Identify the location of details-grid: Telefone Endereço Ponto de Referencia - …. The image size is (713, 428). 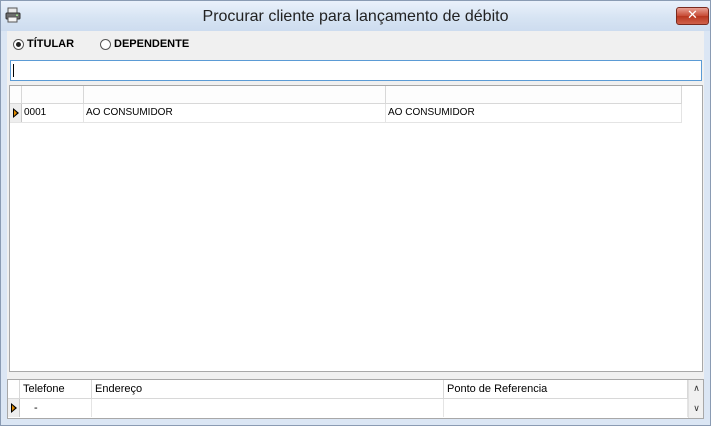
(355, 399).